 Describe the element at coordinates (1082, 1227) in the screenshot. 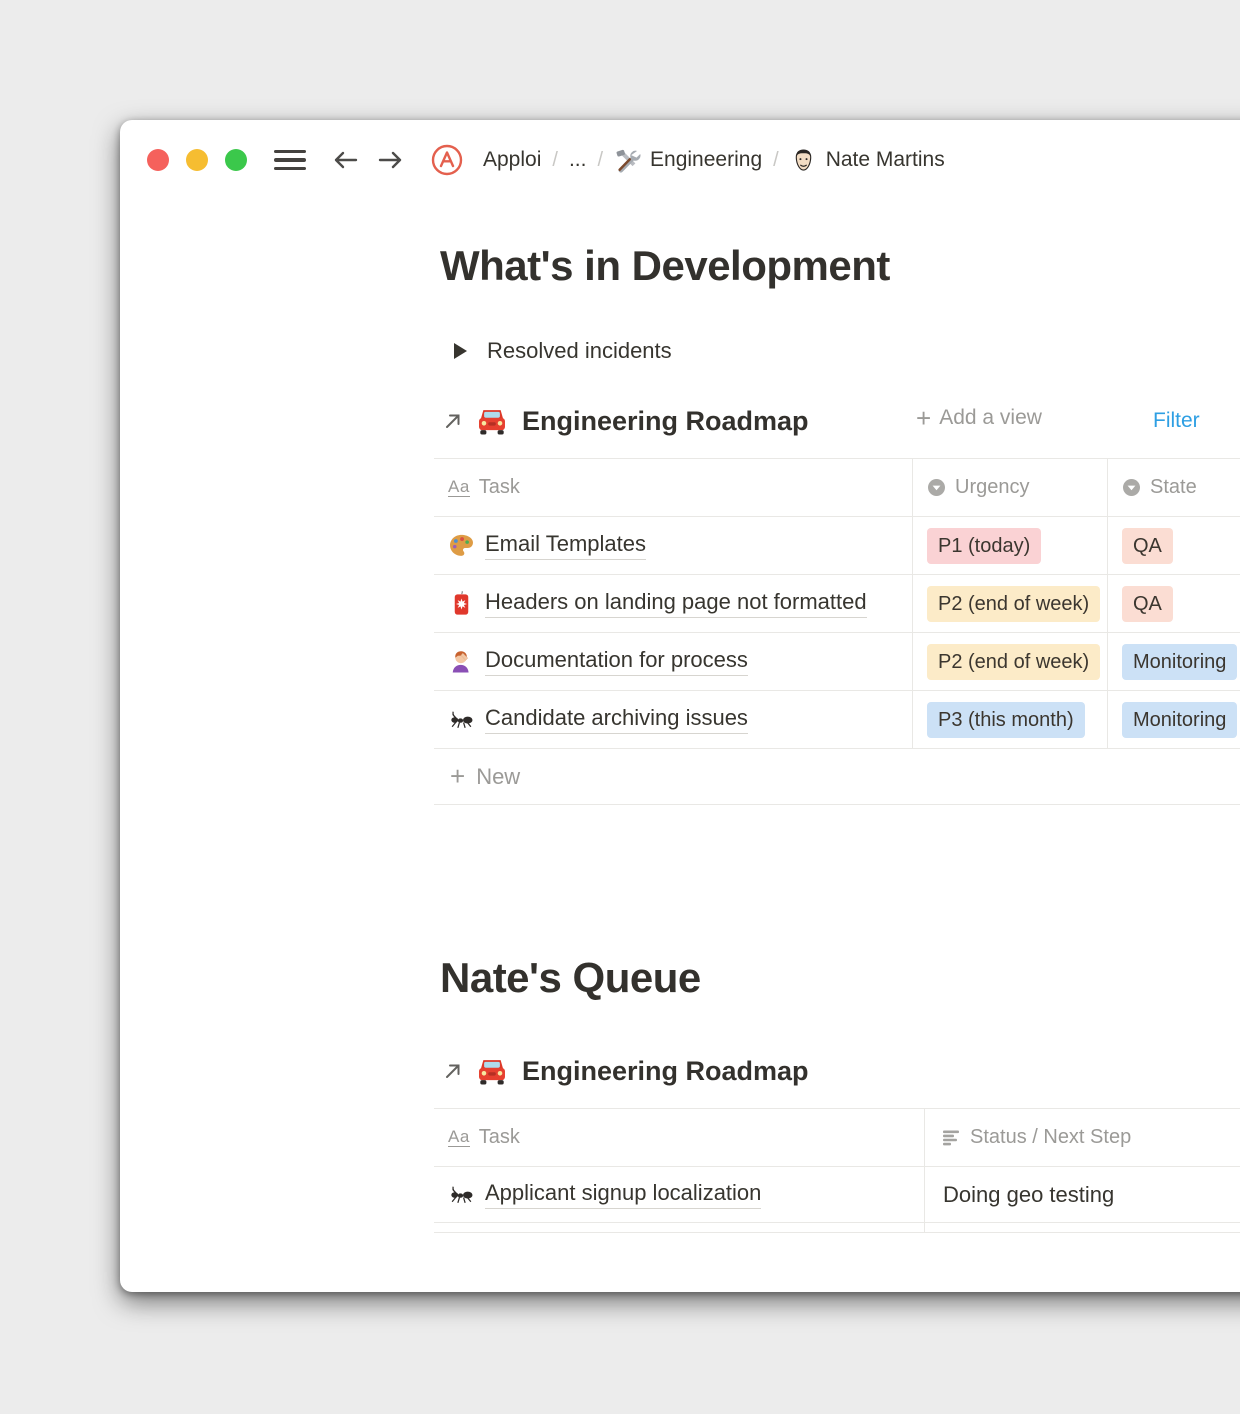

I see `status-cell` at that location.